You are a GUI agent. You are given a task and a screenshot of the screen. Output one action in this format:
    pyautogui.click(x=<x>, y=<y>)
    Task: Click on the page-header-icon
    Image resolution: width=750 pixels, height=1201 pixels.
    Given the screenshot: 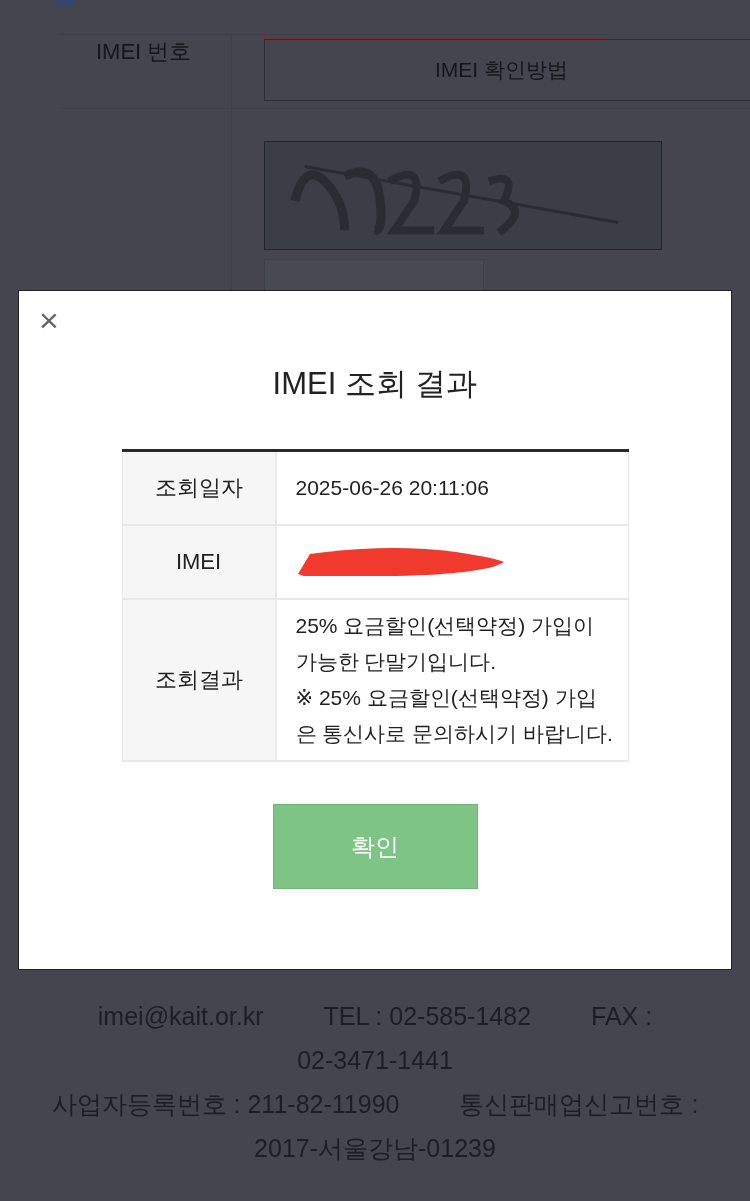 What is the action you would take?
    pyautogui.click(x=65, y=3)
    